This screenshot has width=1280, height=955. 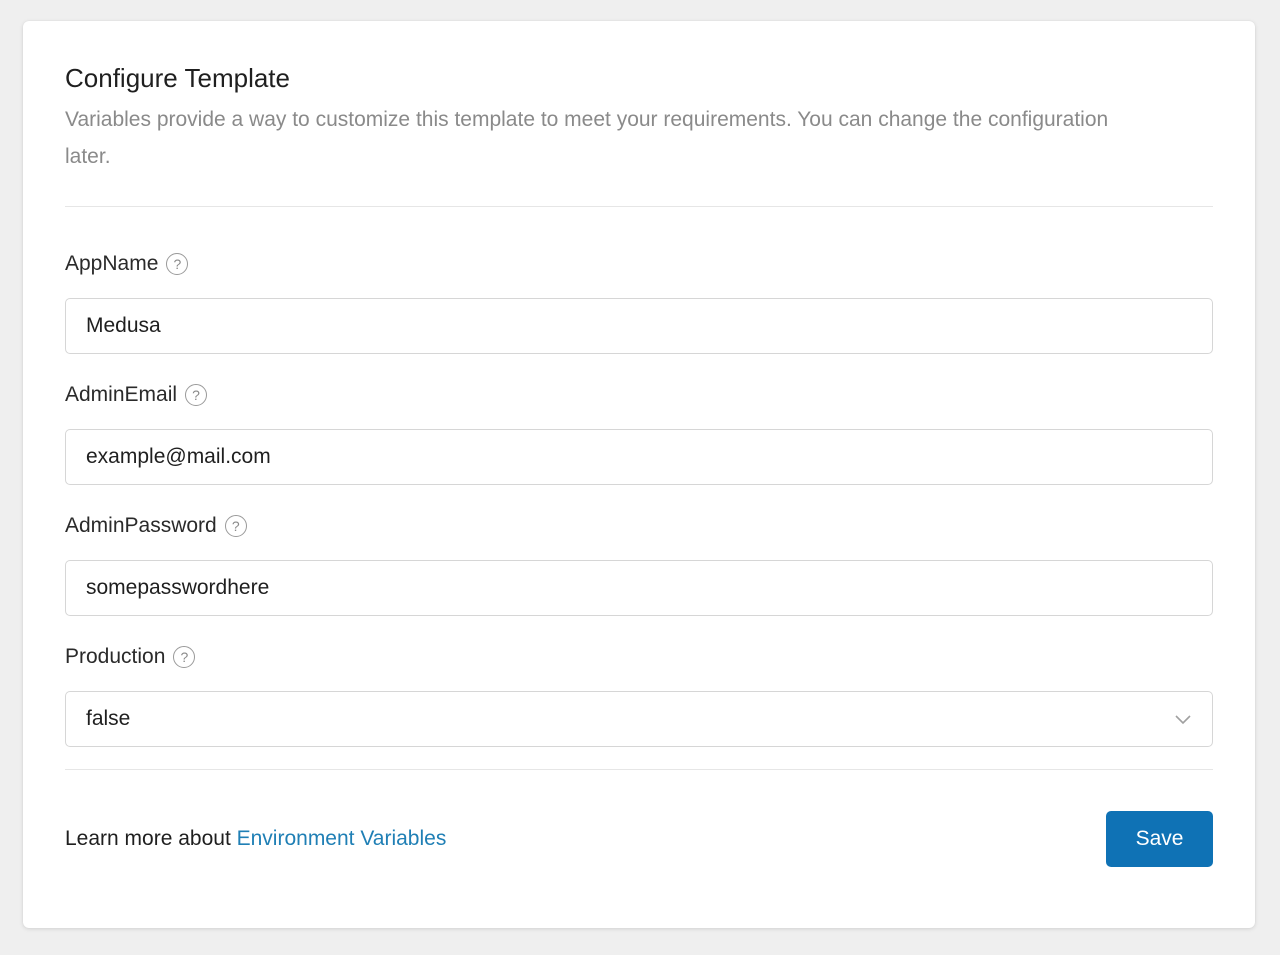 I want to click on field-adminemail: AdminEmail ?, so click(x=639, y=430).